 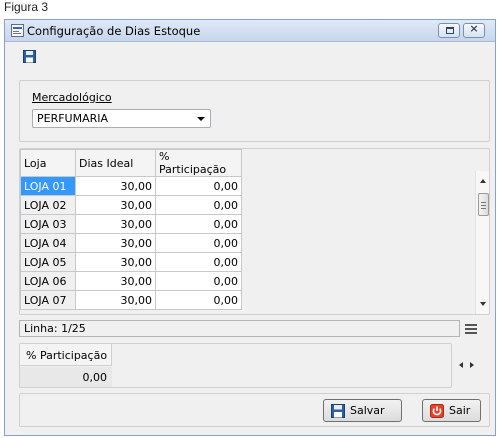 I want to click on summary-header-label: % Participação, so click(x=67, y=355).